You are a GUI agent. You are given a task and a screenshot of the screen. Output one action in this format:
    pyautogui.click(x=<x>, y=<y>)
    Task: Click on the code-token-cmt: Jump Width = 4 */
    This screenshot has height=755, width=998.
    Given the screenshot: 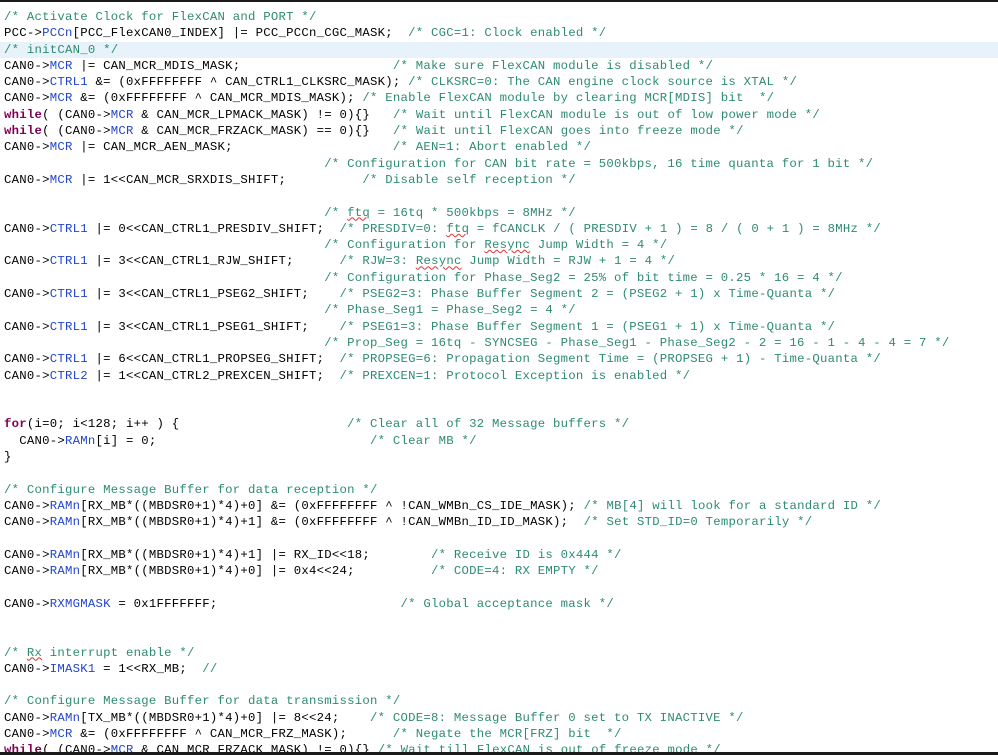 What is the action you would take?
    pyautogui.click(x=599, y=245)
    